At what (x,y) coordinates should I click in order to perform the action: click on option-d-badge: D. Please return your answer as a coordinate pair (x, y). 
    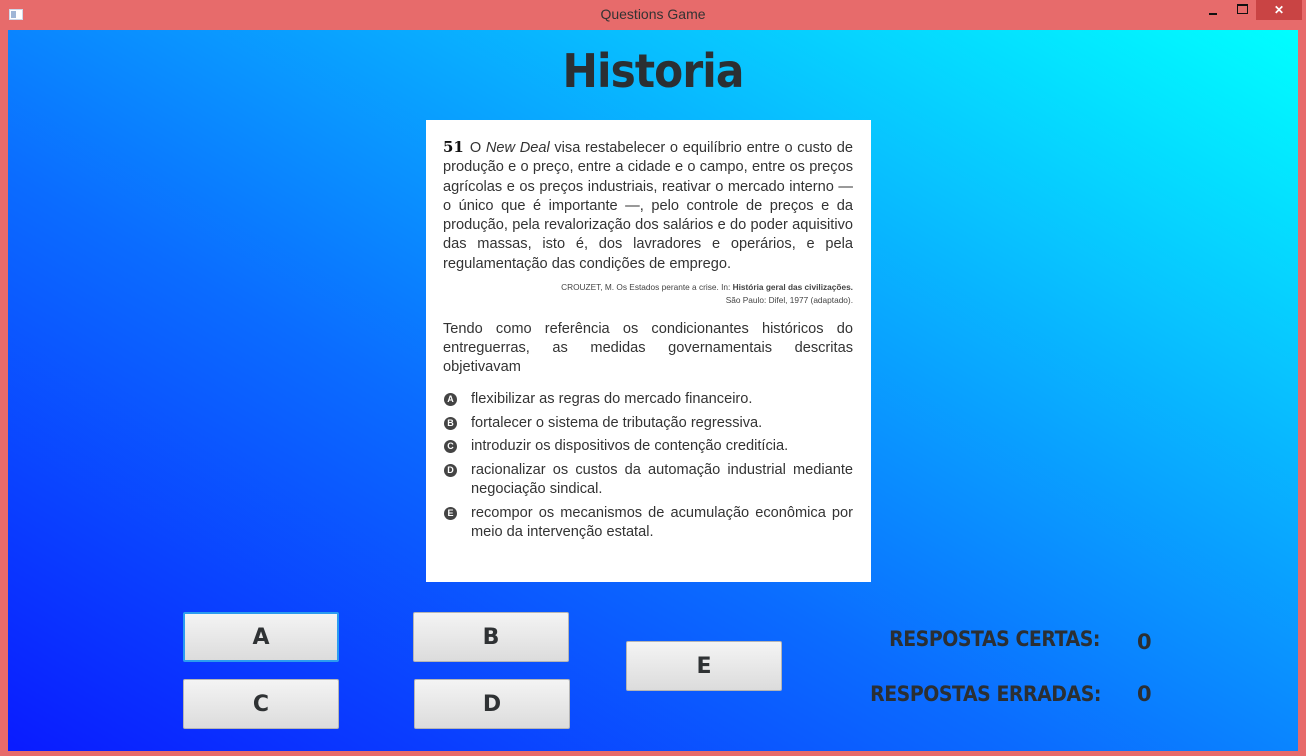
    Looking at the image, I should click on (450, 470).